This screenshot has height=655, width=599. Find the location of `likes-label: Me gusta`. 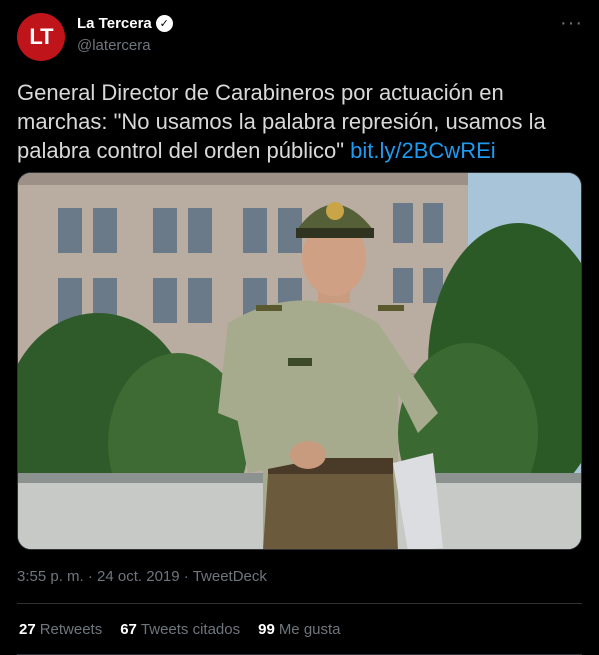

likes-label: Me gusta is located at coordinates (309, 629).